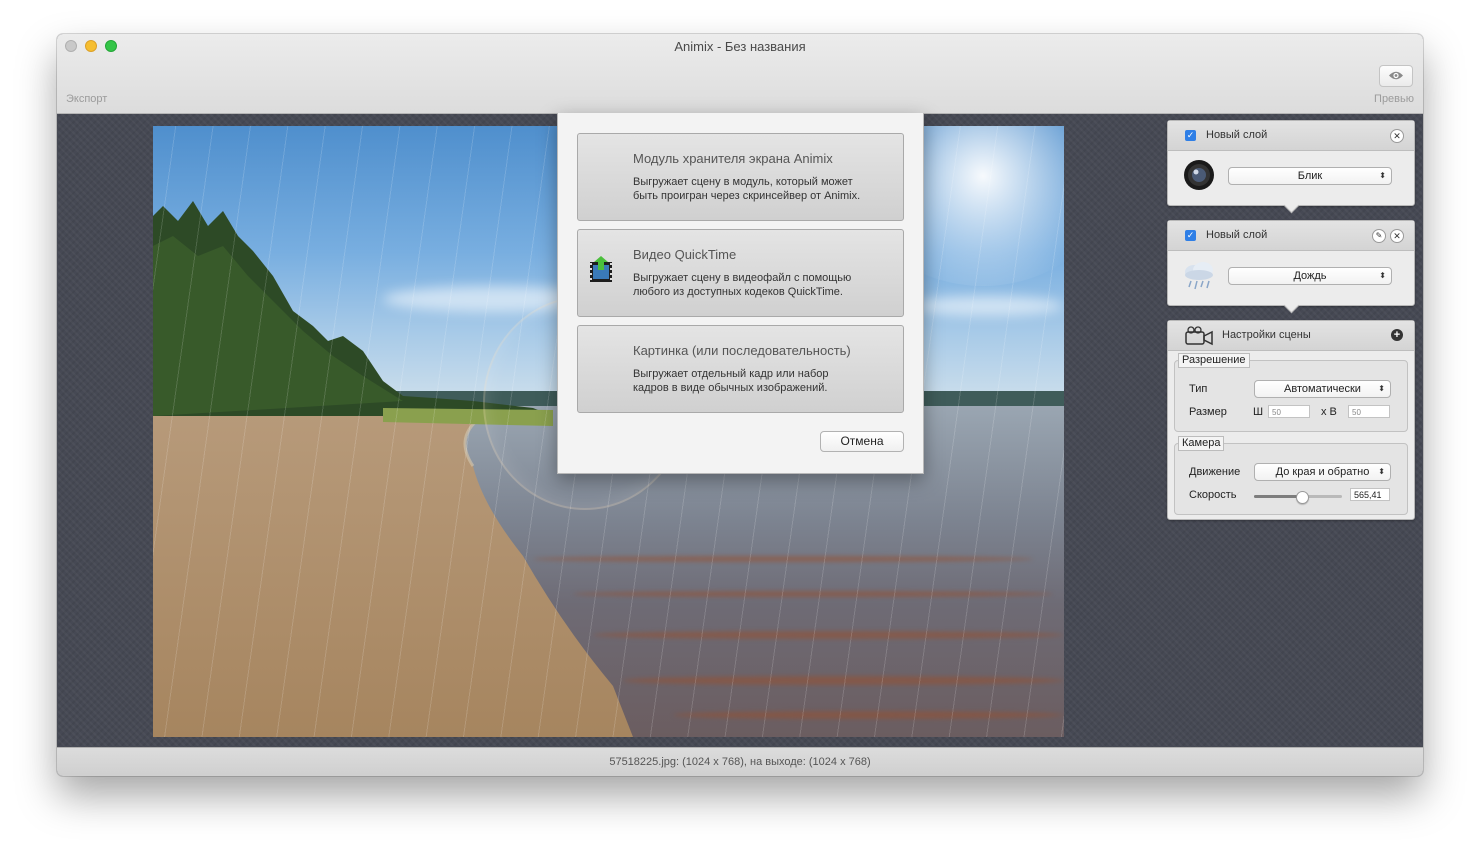 Image resolution: width=1480 pixels, height=856 pixels. Describe the element at coordinates (742, 350) in the screenshot. I see `option-title: Картинка (или последовательность)` at that location.